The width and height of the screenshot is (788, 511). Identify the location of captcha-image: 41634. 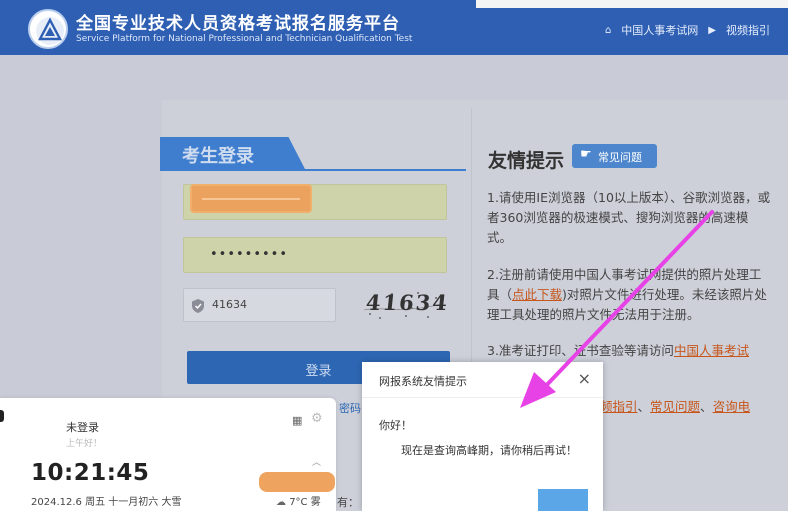
(406, 305).